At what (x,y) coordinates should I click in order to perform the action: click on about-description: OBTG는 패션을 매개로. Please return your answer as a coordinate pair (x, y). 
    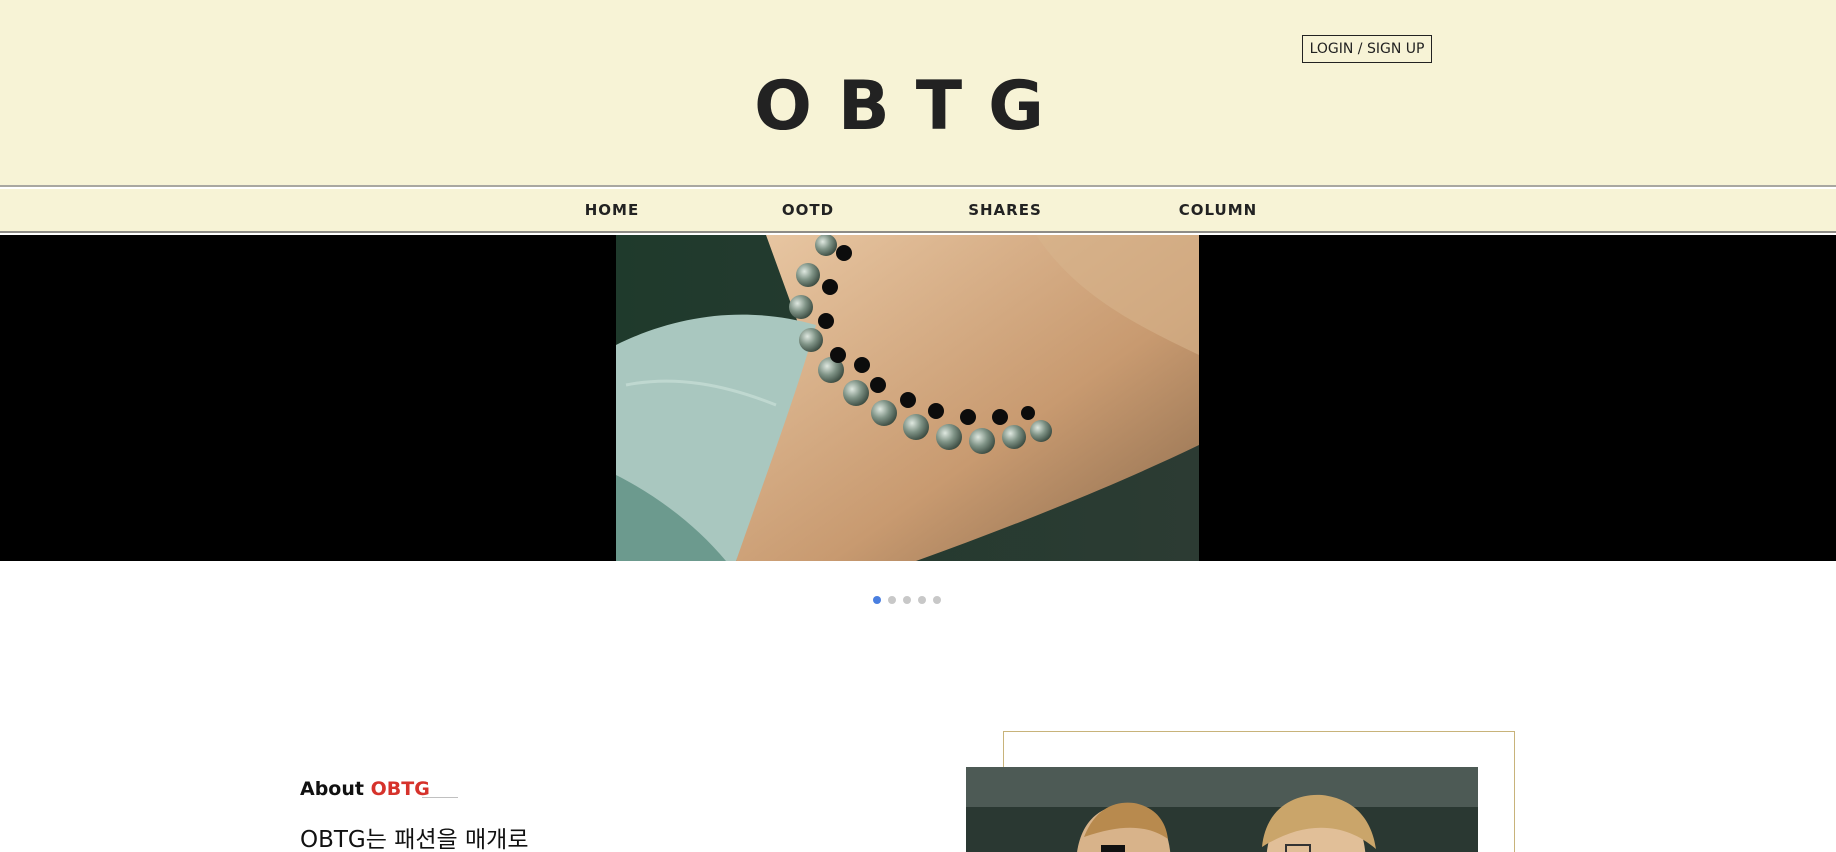
    Looking at the image, I should click on (414, 839).